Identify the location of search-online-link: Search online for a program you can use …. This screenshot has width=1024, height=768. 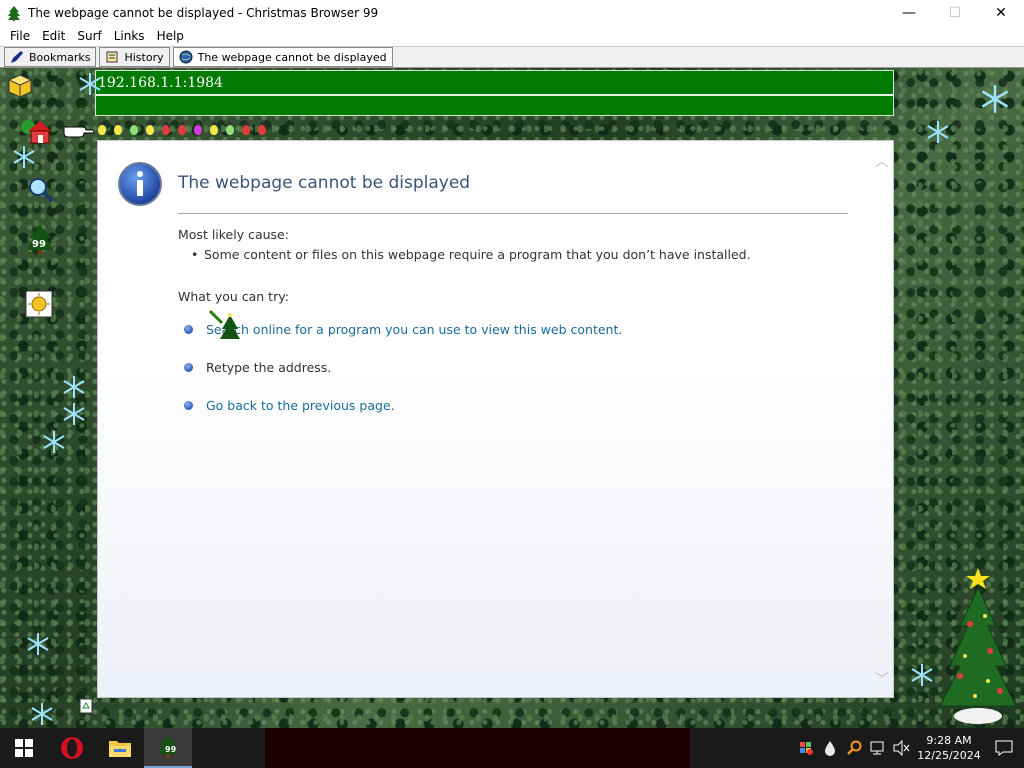
(414, 329).